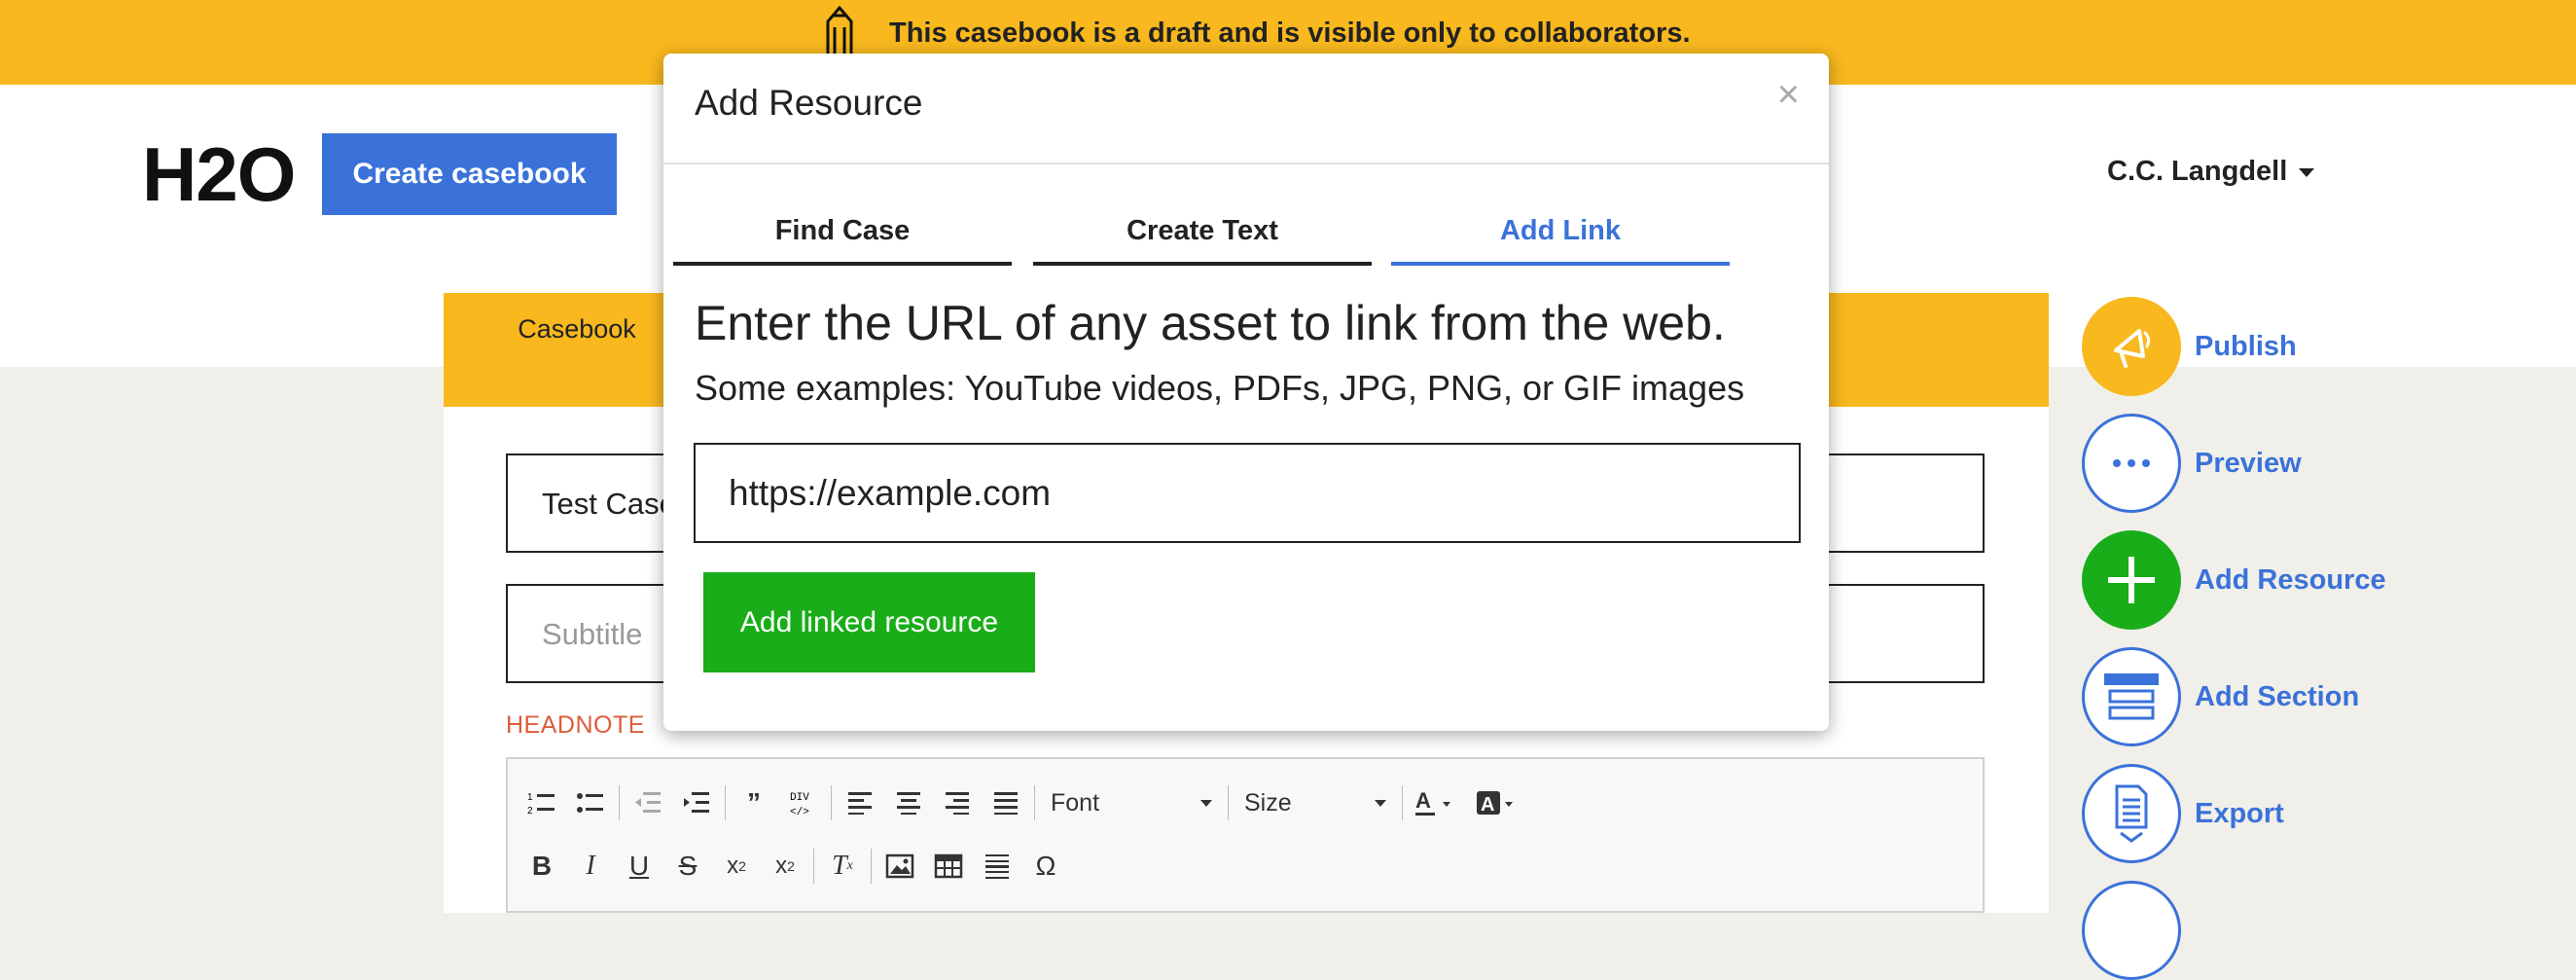 The width and height of the screenshot is (2576, 980). What do you see at coordinates (590, 802) in the screenshot?
I see `bulleted-list-icon` at bounding box center [590, 802].